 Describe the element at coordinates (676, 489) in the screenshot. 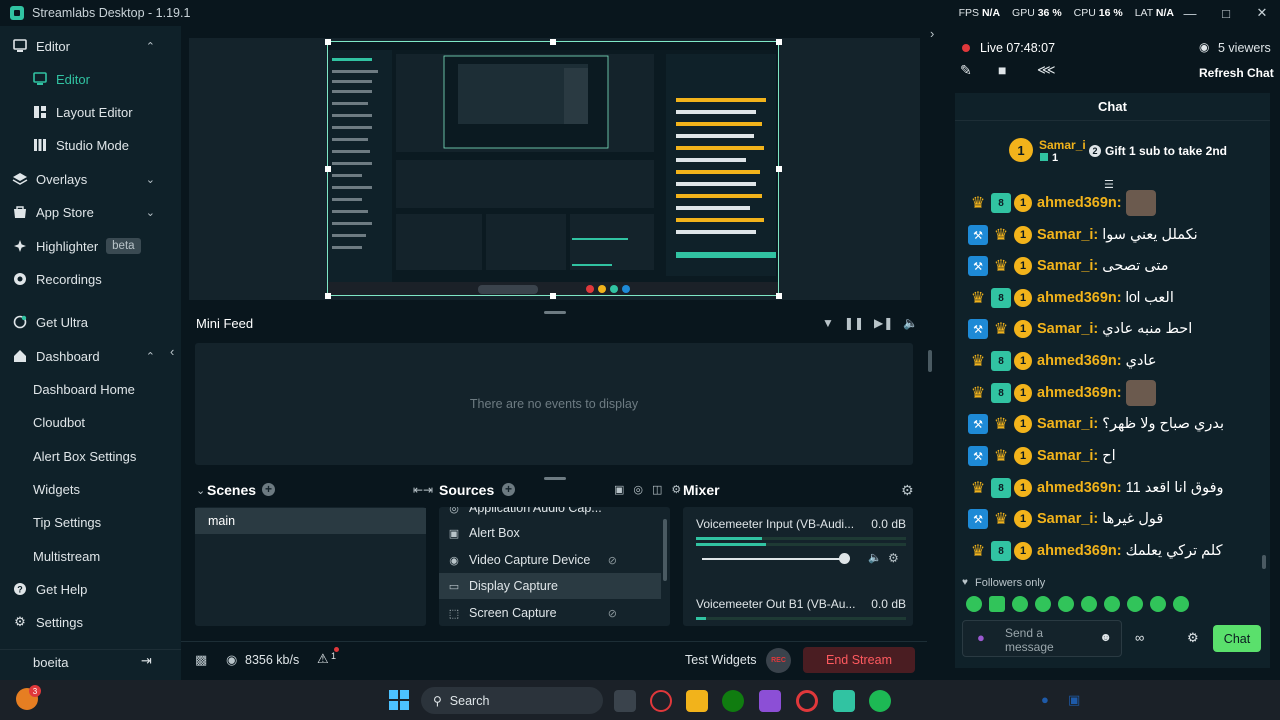

I see `settings-icon: ⚙` at that location.